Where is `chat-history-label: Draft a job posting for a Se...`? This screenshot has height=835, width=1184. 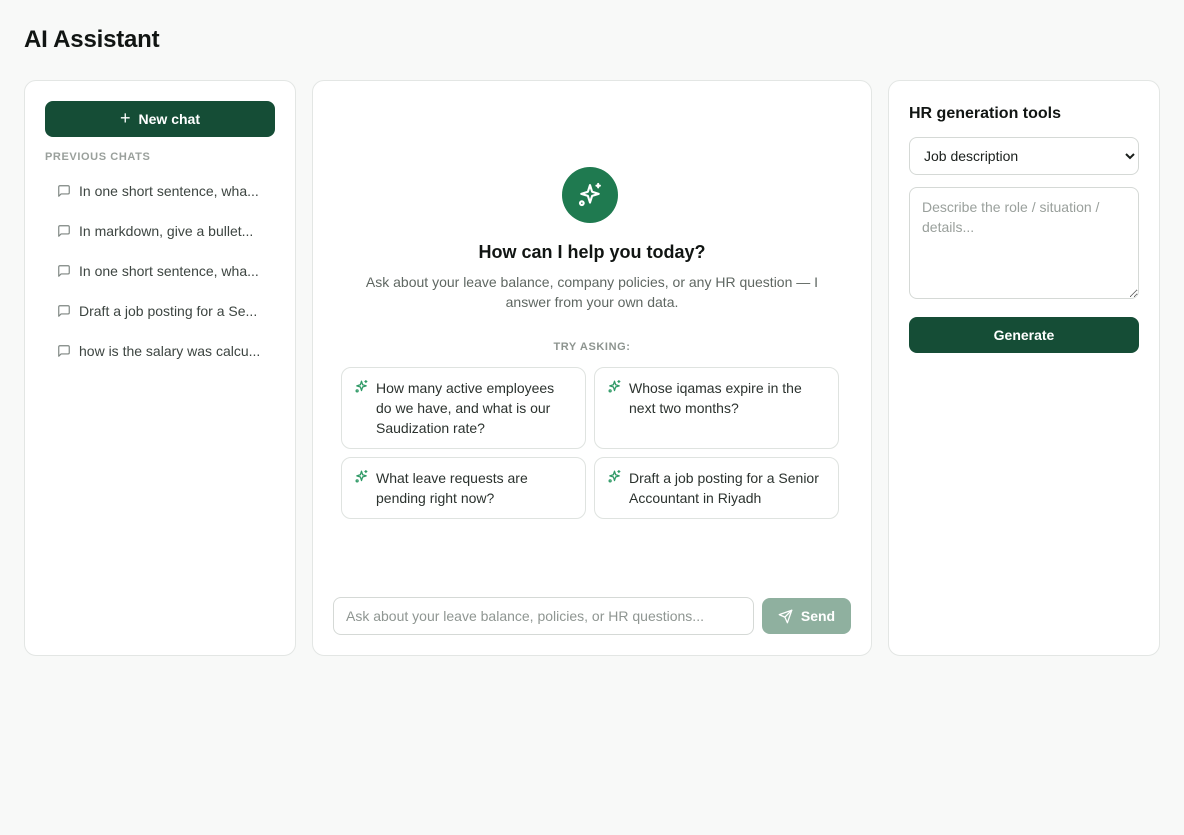
chat-history-label: Draft a job posting for a Se... is located at coordinates (168, 311).